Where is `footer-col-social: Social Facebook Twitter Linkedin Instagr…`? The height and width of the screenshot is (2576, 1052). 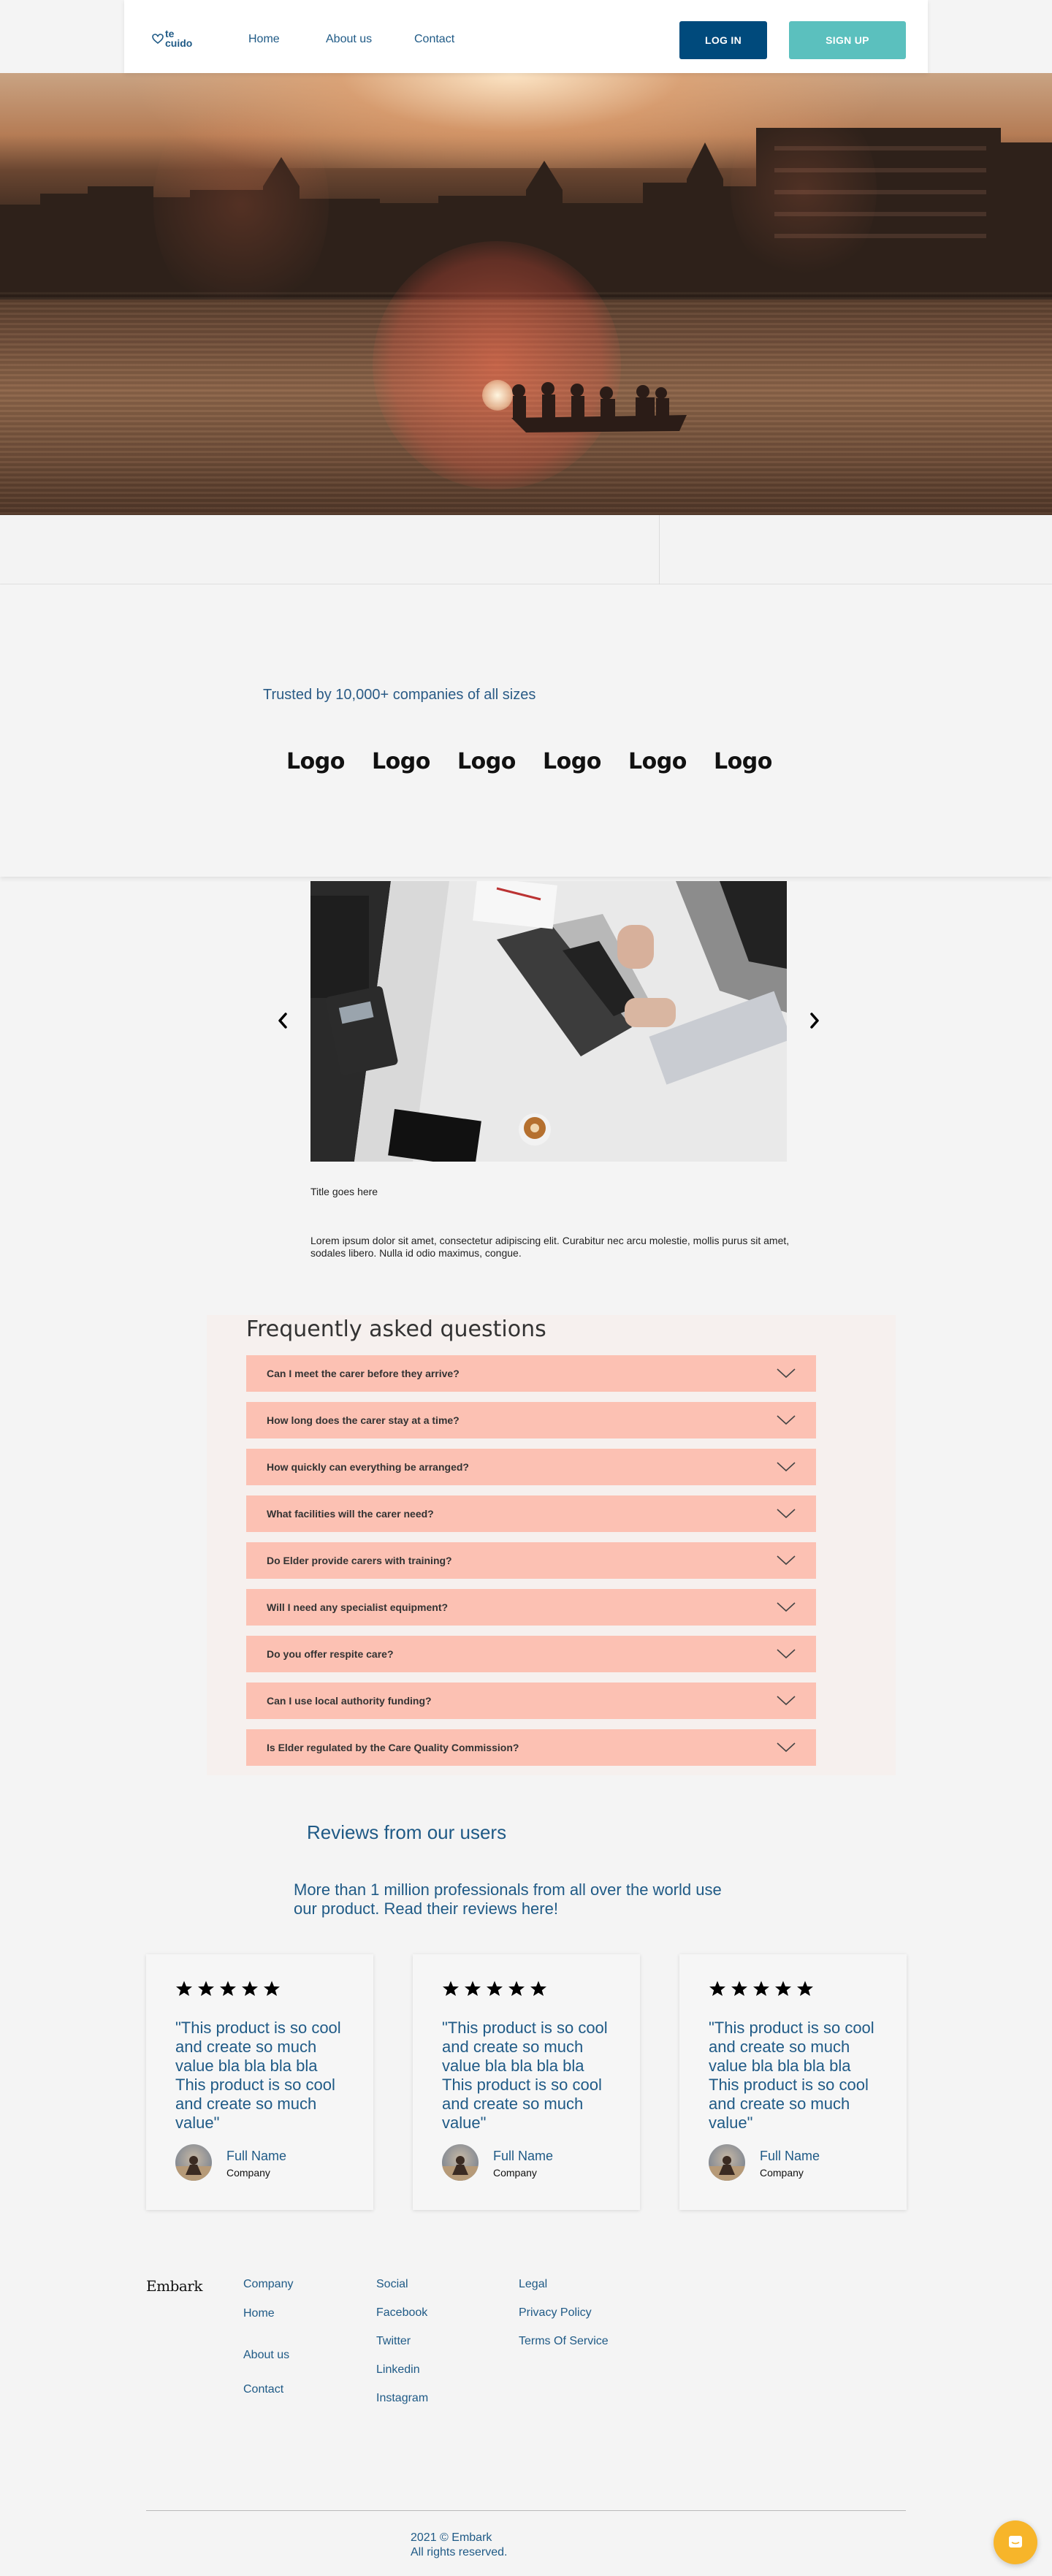
footer-col-social: Social Facebook Twitter Linkedin Instagr… is located at coordinates (402, 2341).